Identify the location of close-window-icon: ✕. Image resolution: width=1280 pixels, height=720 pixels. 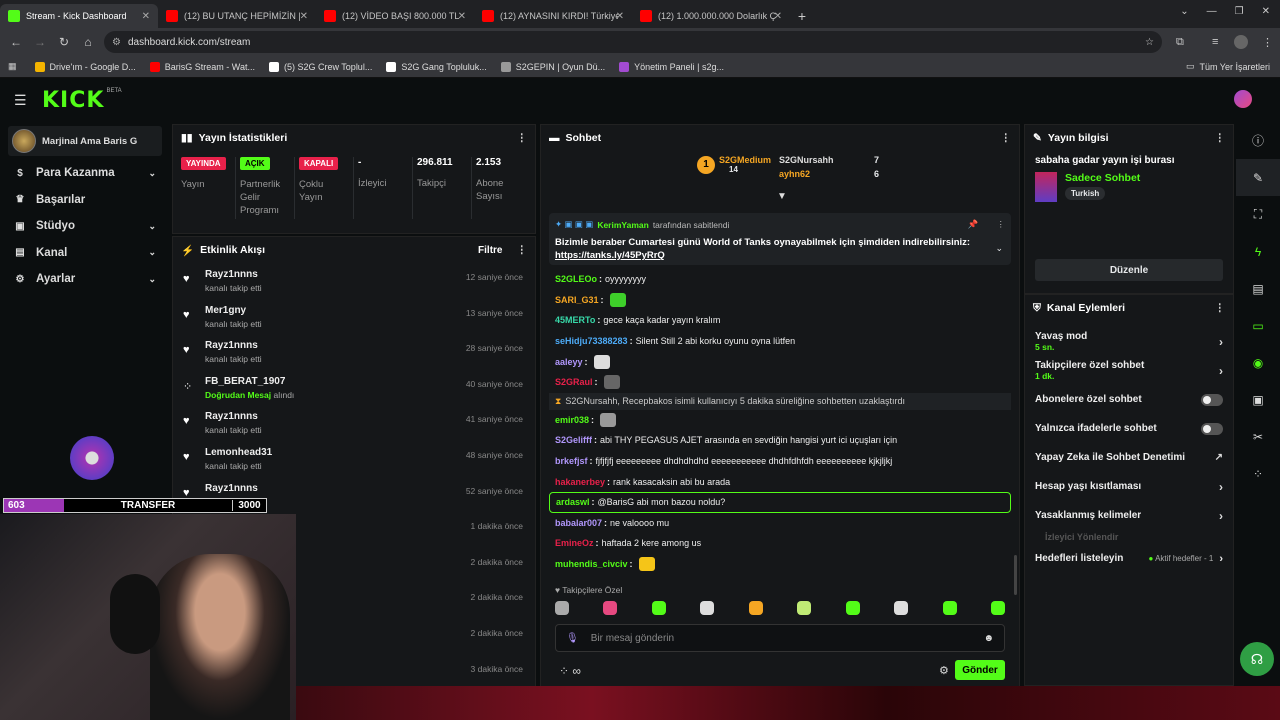
(1266, 11).